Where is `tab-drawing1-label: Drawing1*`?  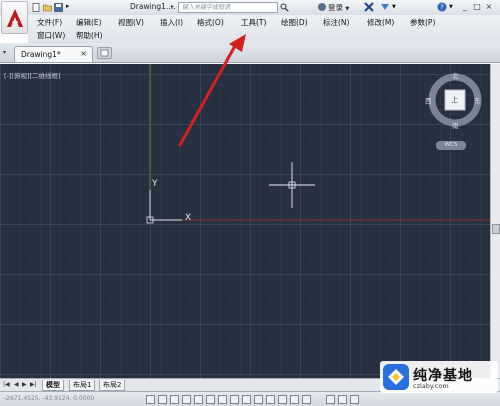
tab-drawing1-label: Drawing1* is located at coordinates (41, 54).